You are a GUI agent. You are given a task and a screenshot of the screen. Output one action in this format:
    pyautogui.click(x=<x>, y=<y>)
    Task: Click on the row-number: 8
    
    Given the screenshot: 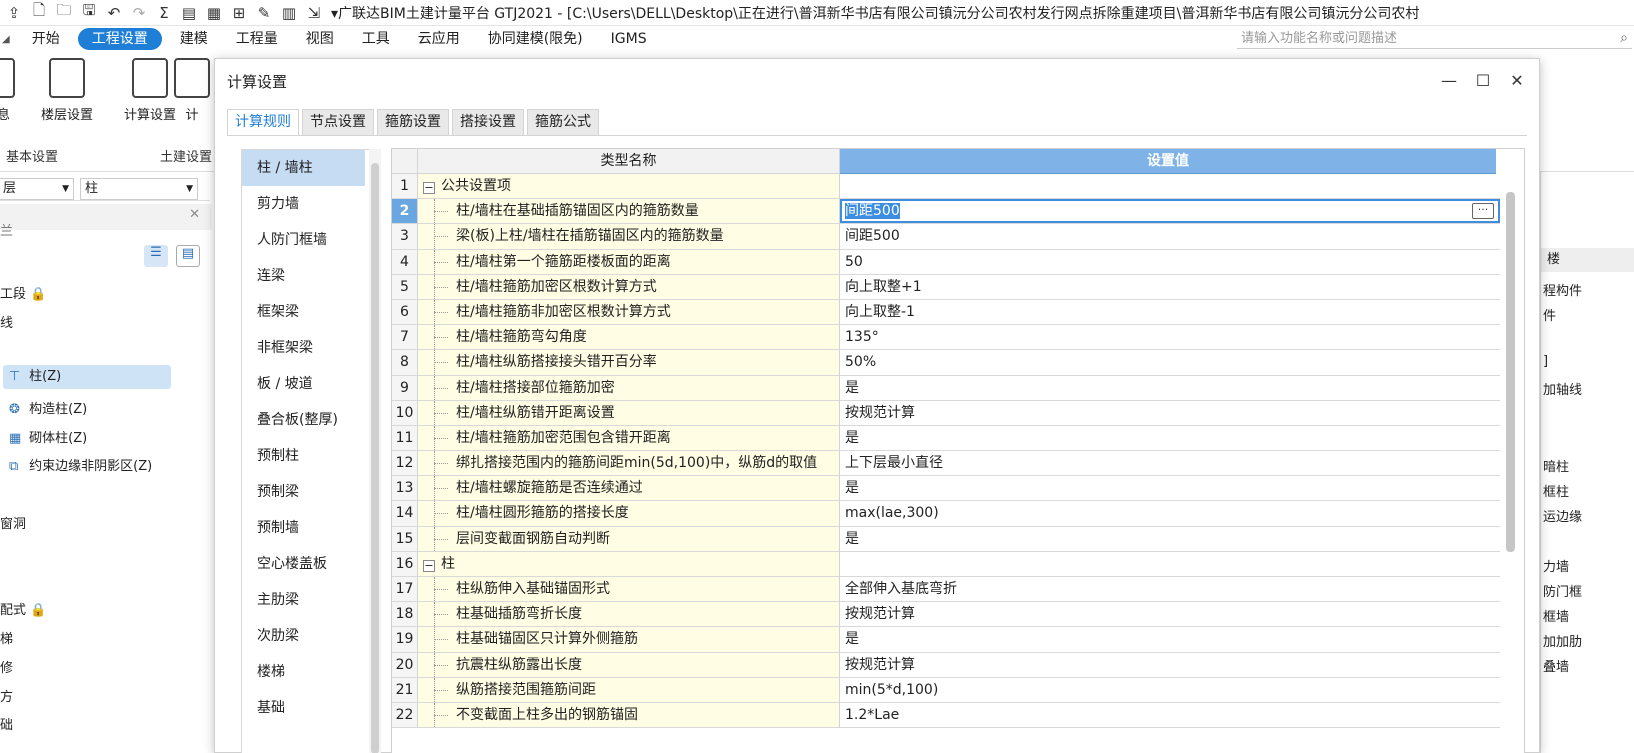 What is the action you would take?
    pyautogui.click(x=405, y=362)
    